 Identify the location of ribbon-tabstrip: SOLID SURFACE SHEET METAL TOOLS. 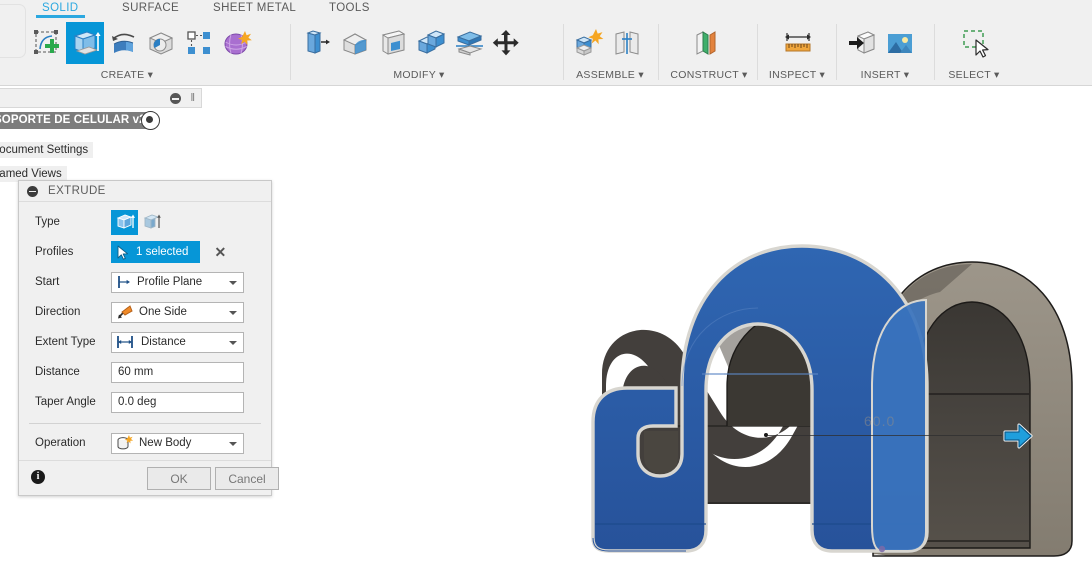
(546, 10).